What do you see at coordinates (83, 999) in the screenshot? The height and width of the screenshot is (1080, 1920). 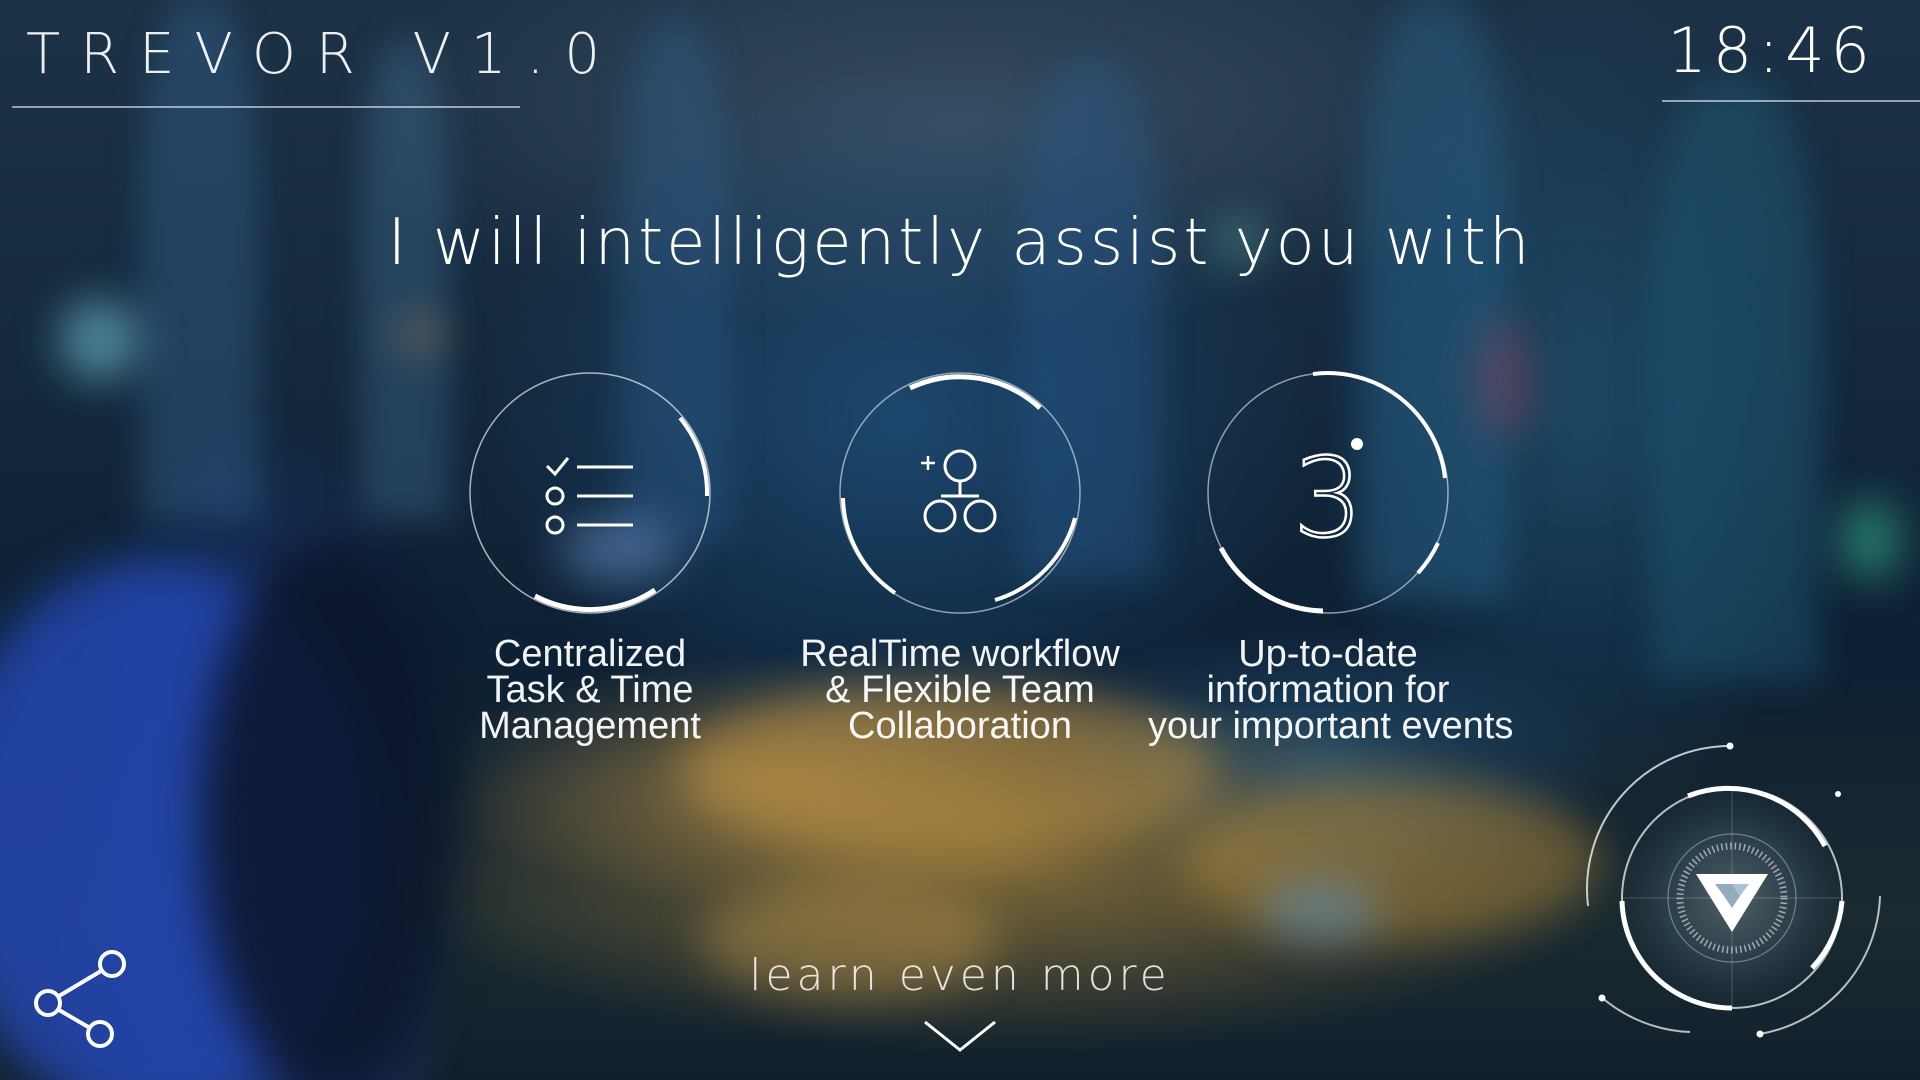 I see `share-icon` at bounding box center [83, 999].